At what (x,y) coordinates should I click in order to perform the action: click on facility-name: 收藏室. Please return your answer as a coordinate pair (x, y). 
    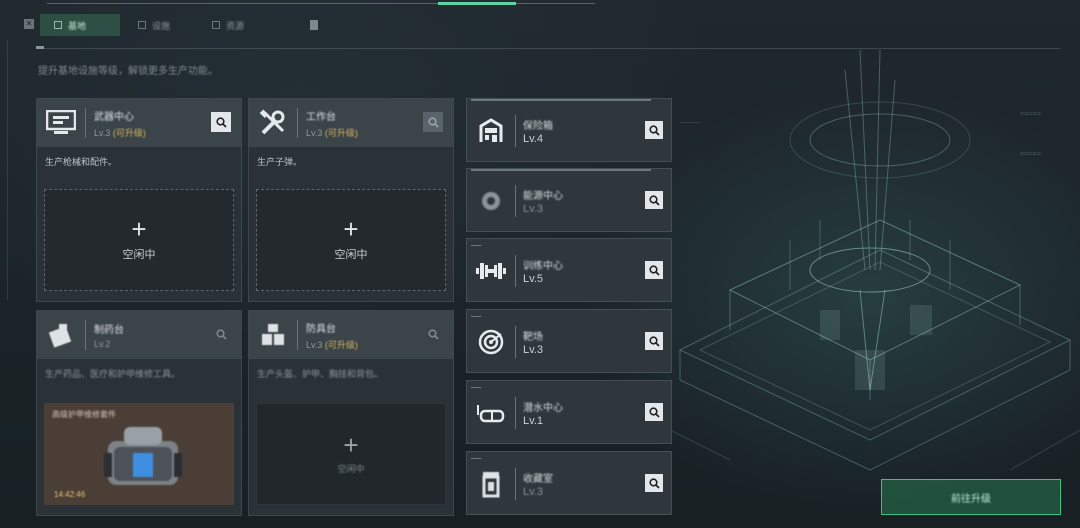
    Looking at the image, I should click on (538, 479).